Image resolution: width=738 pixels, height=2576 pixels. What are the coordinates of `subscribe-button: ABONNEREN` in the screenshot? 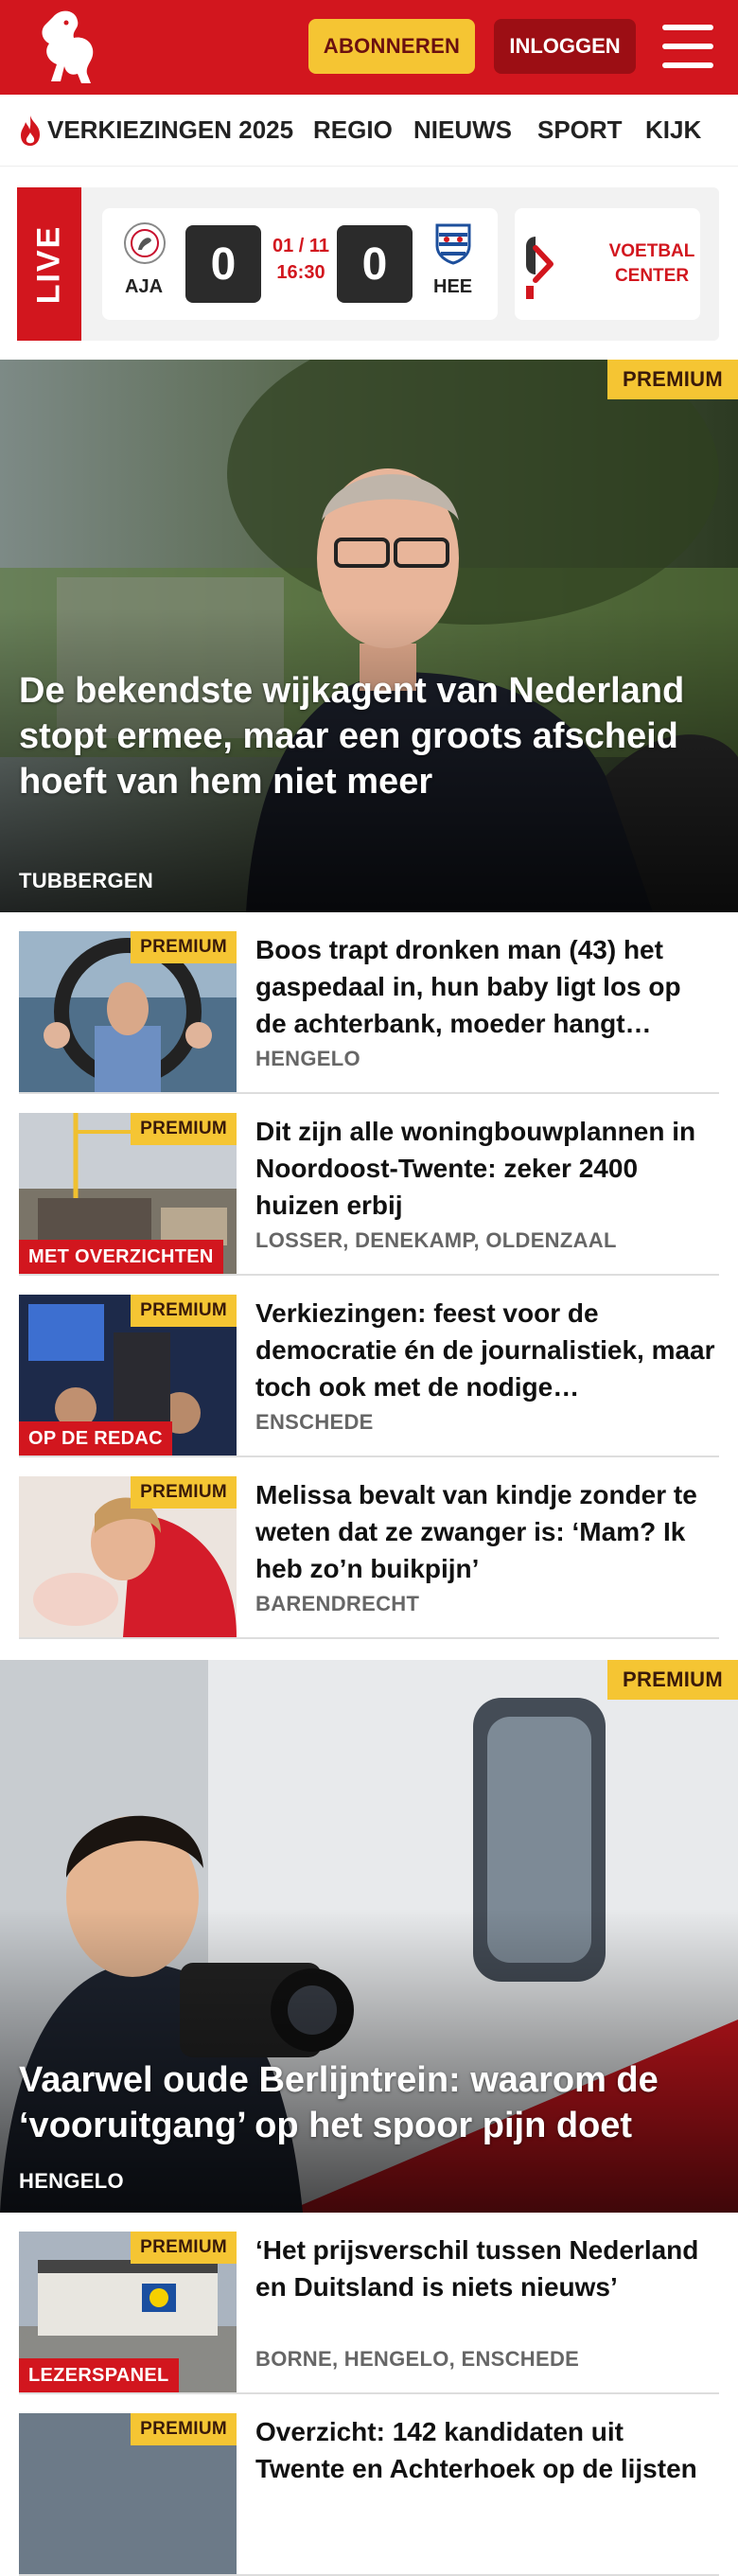 It's located at (391, 46).